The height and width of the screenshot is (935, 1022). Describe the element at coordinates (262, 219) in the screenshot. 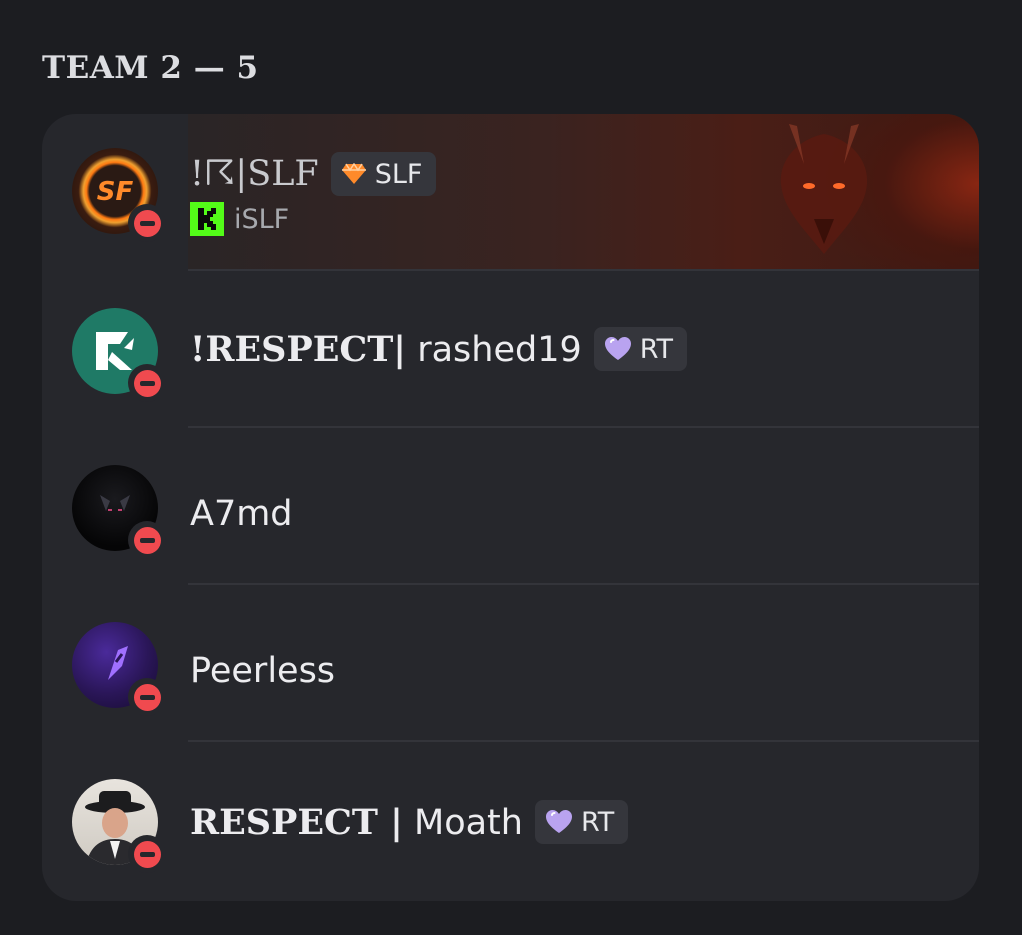

I see `activity-text: iSLF` at that location.